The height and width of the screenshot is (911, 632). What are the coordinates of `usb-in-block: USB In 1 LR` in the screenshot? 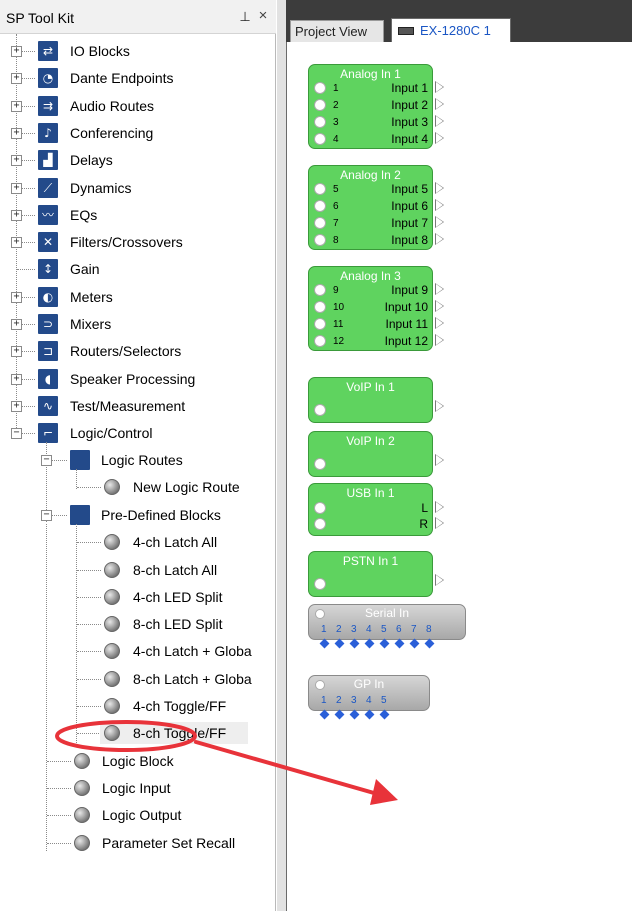 It's located at (370, 509).